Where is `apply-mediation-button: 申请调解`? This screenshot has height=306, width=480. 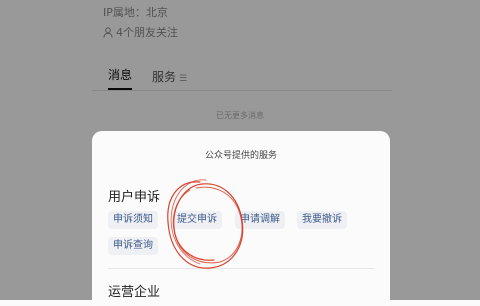
apply-mediation-button: 申请调解 is located at coordinates (260, 220).